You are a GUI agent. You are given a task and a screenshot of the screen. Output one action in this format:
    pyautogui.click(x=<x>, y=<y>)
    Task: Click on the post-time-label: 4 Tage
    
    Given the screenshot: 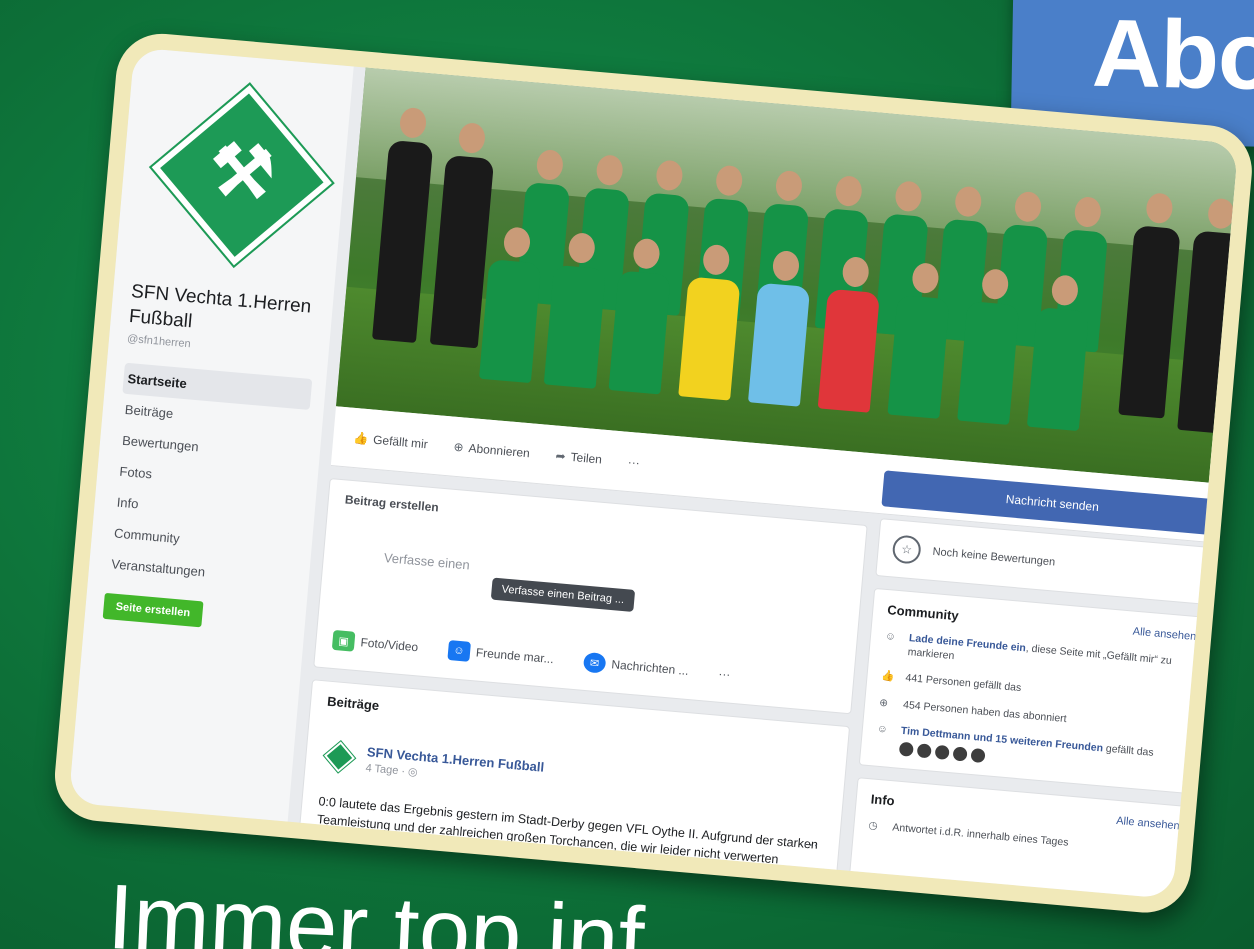 What is the action you would take?
    pyautogui.click(x=382, y=770)
    